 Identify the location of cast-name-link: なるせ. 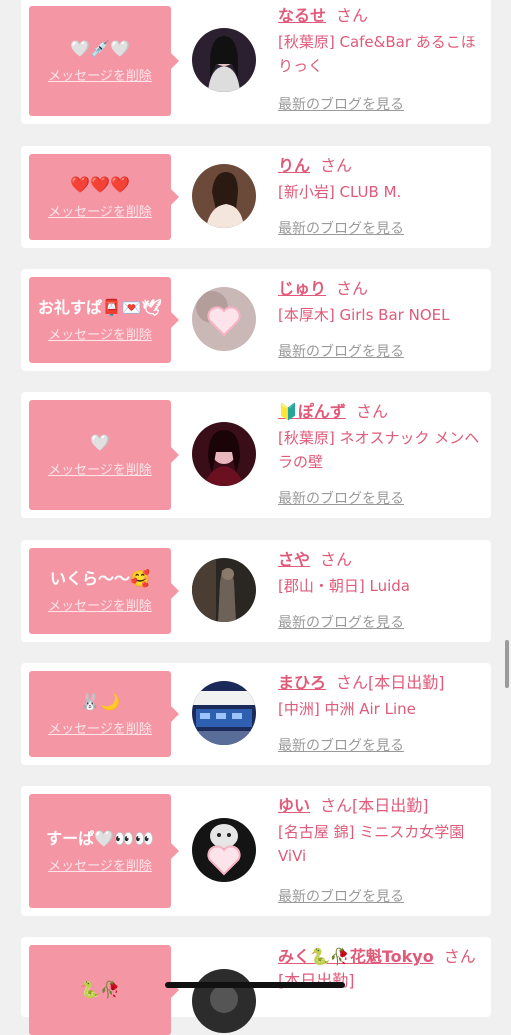
(302, 15).